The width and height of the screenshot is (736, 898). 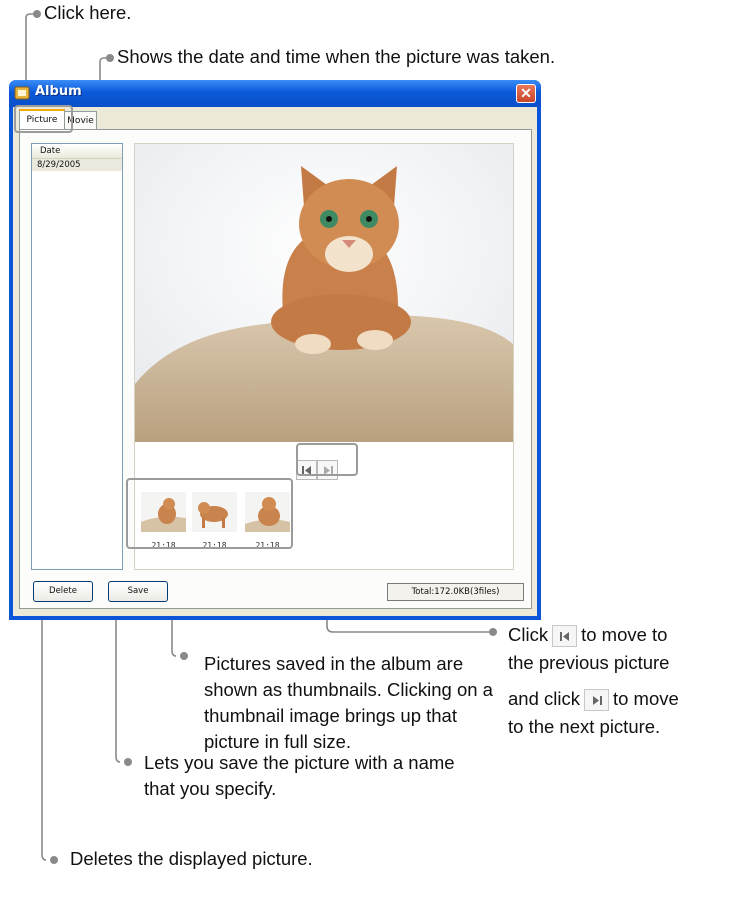 I want to click on callout-prev-text-1: Click, so click(x=528, y=634).